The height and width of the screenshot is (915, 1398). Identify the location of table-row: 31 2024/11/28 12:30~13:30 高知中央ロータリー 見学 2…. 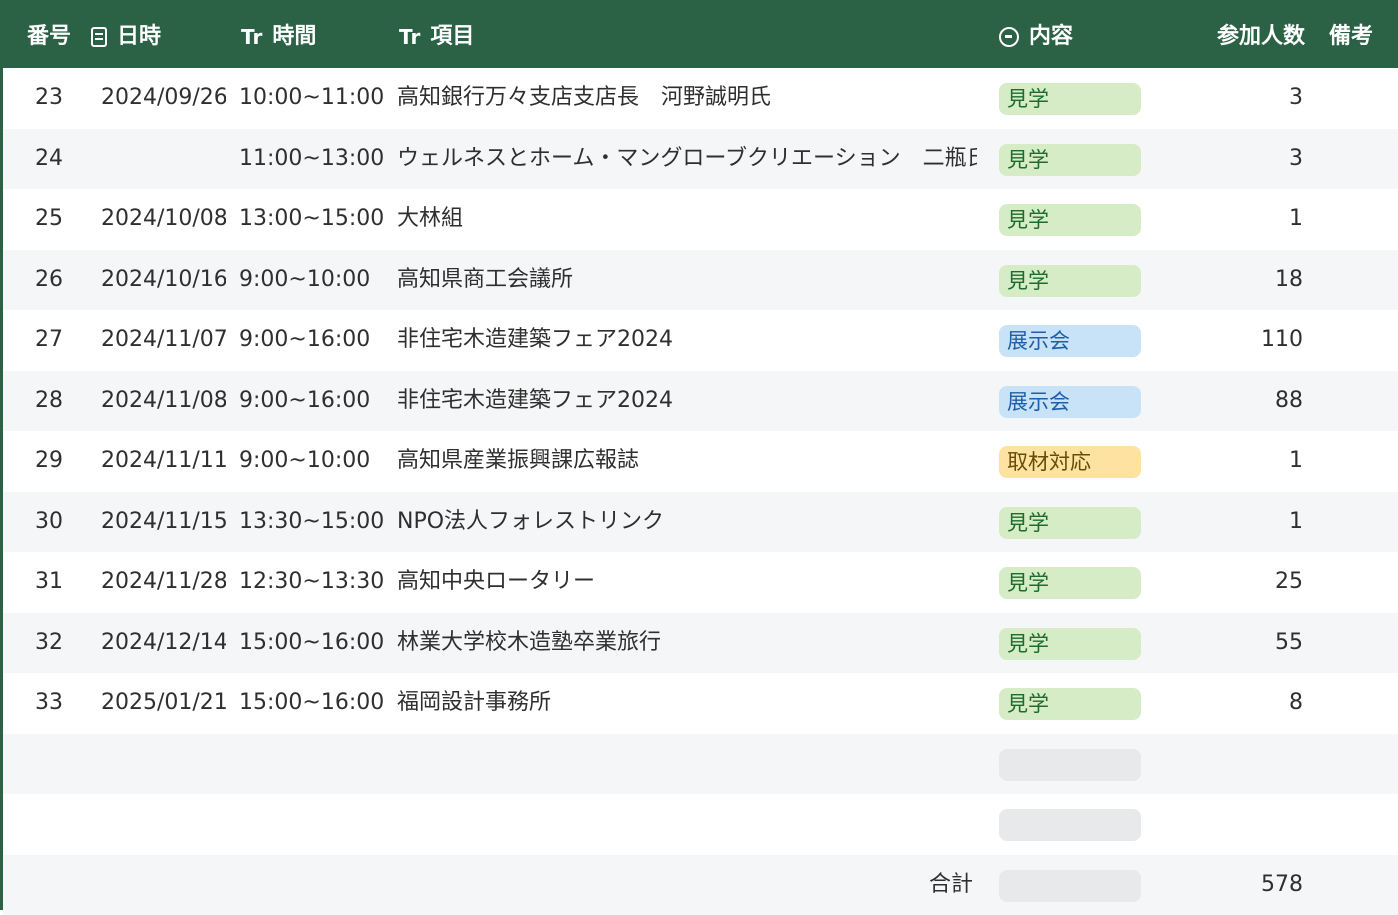
(700, 582).